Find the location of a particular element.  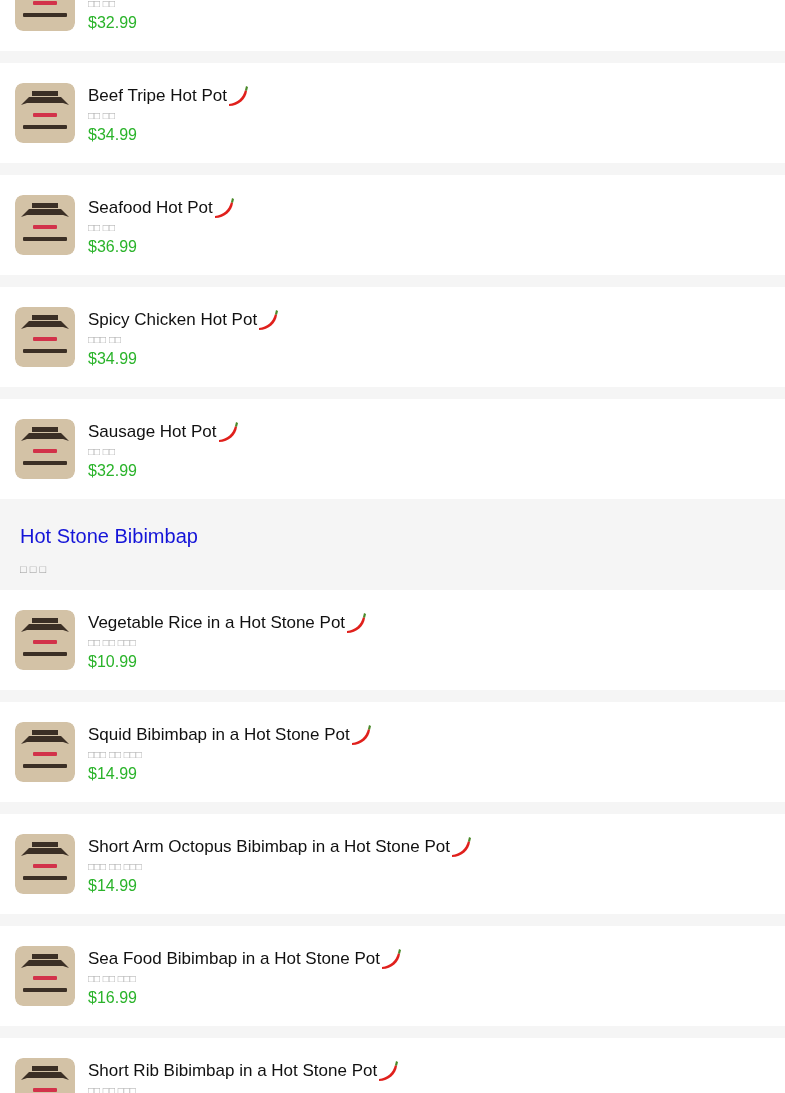

dish-name: Spicy Chicken Hot Pot is located at coordinates (173, 320).